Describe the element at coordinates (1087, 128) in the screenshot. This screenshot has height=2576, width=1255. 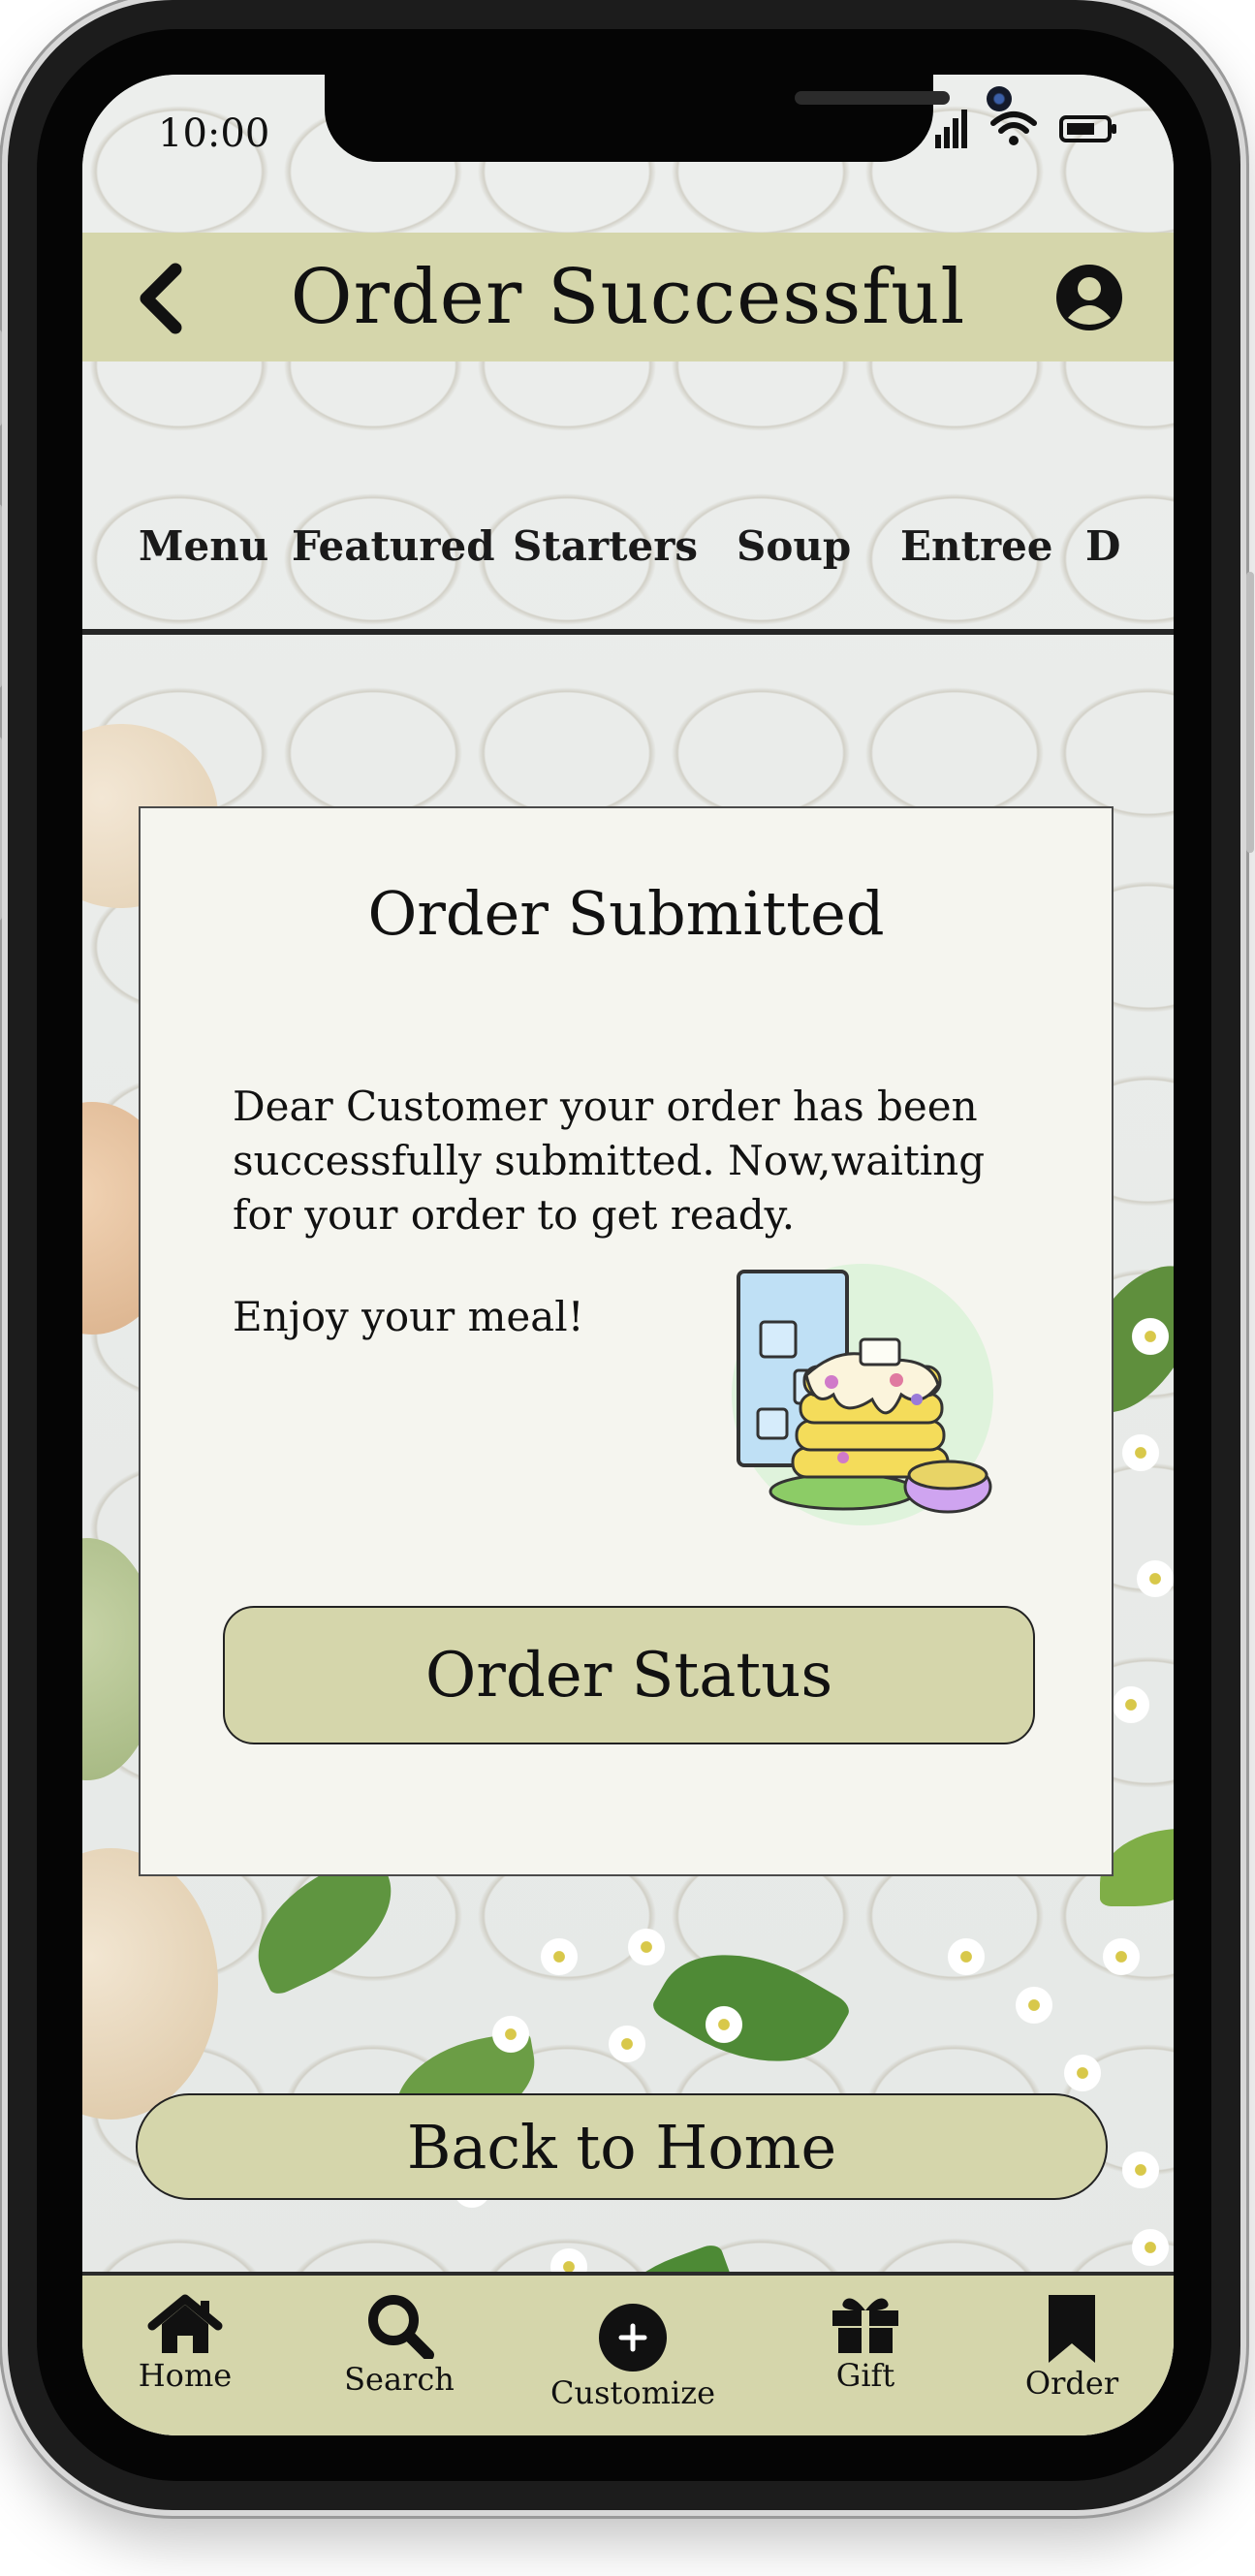
I see `battery-icon` at that location.